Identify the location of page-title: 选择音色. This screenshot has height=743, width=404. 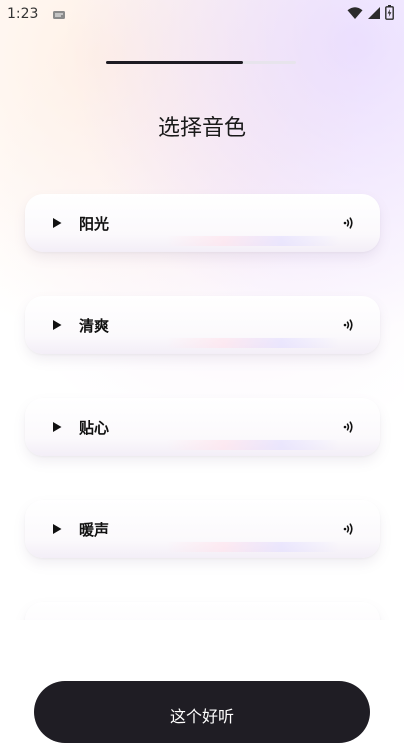
(201, 128).